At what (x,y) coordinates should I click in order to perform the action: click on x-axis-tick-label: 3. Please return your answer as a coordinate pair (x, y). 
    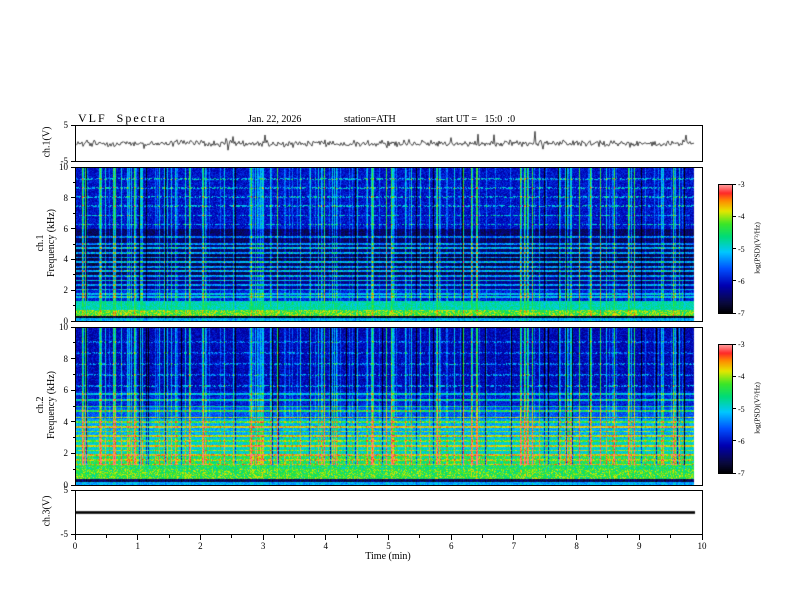
    Looking at the image, I should click on (263, 546).